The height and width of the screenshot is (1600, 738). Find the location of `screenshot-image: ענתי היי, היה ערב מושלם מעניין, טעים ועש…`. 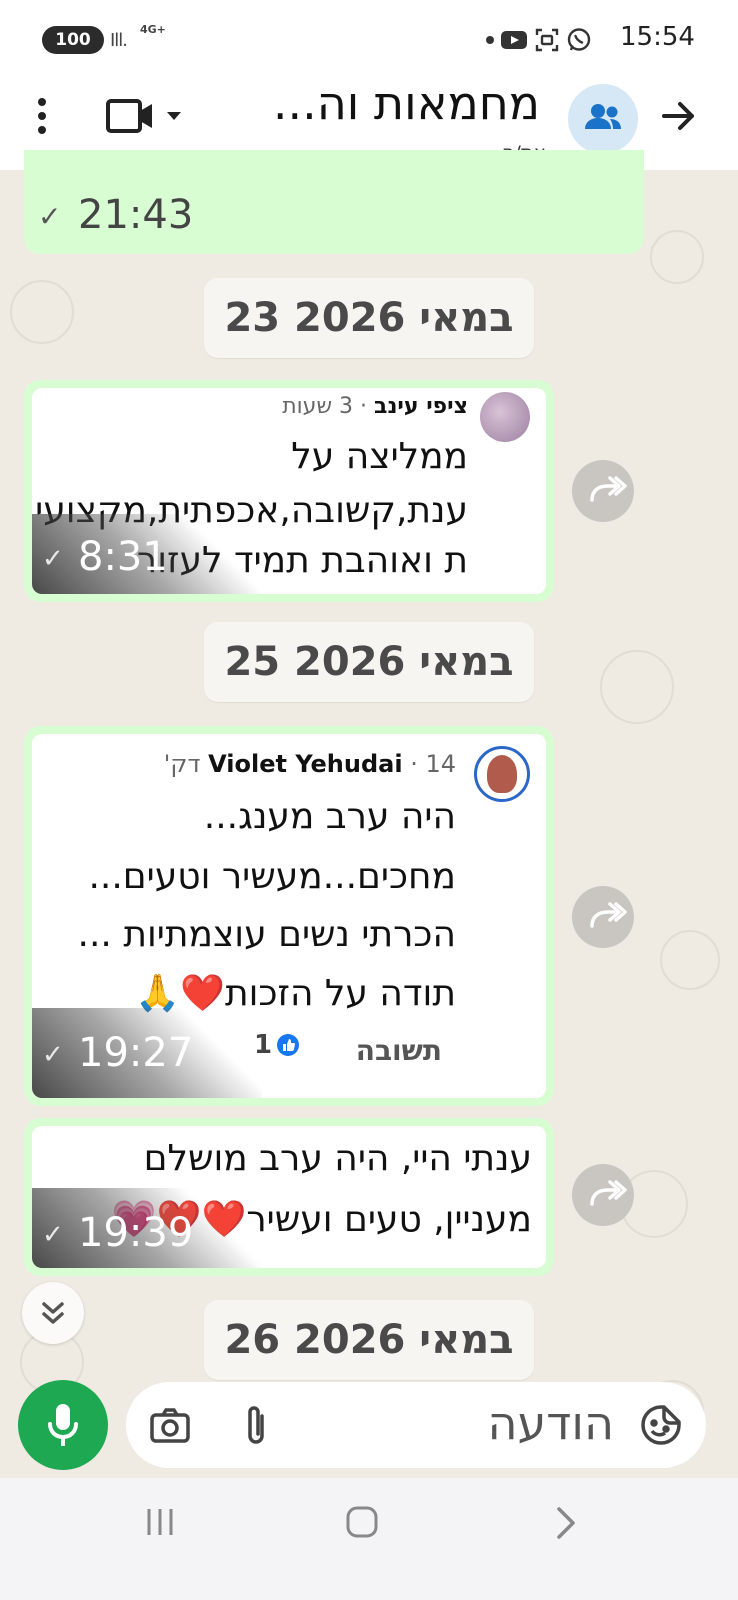

screenshot-image: ענתי היי, היה ערב מושלם מעניין, טעים ועש… is located at coordinates (289, 1197).